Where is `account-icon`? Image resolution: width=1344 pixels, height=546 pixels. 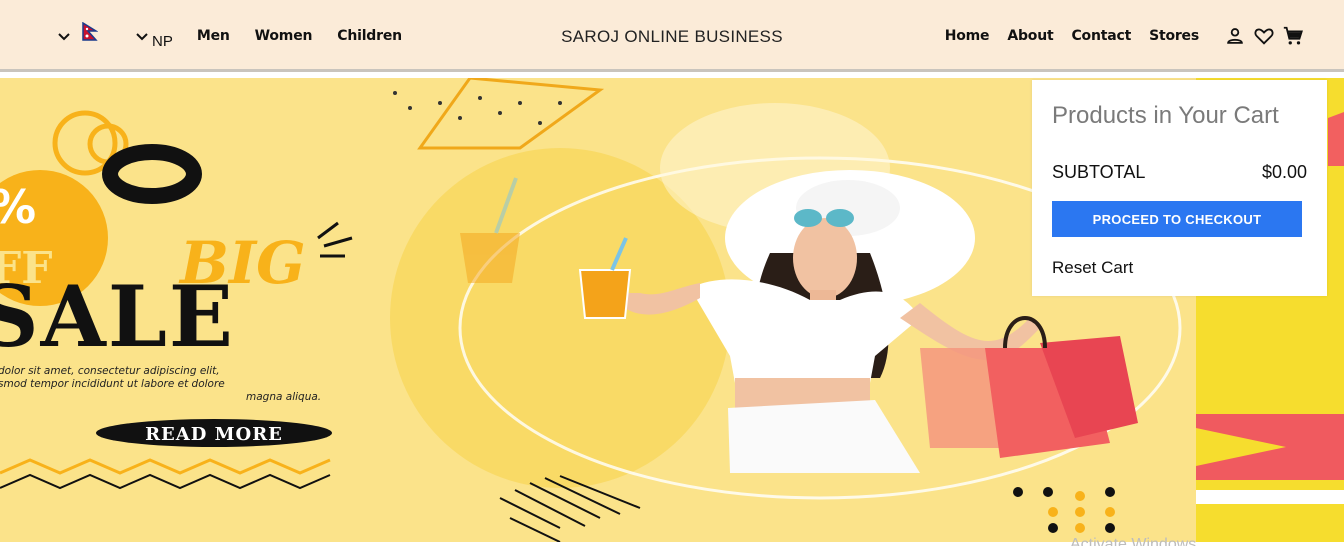 account-icon is located at coordinates (1235, 36).